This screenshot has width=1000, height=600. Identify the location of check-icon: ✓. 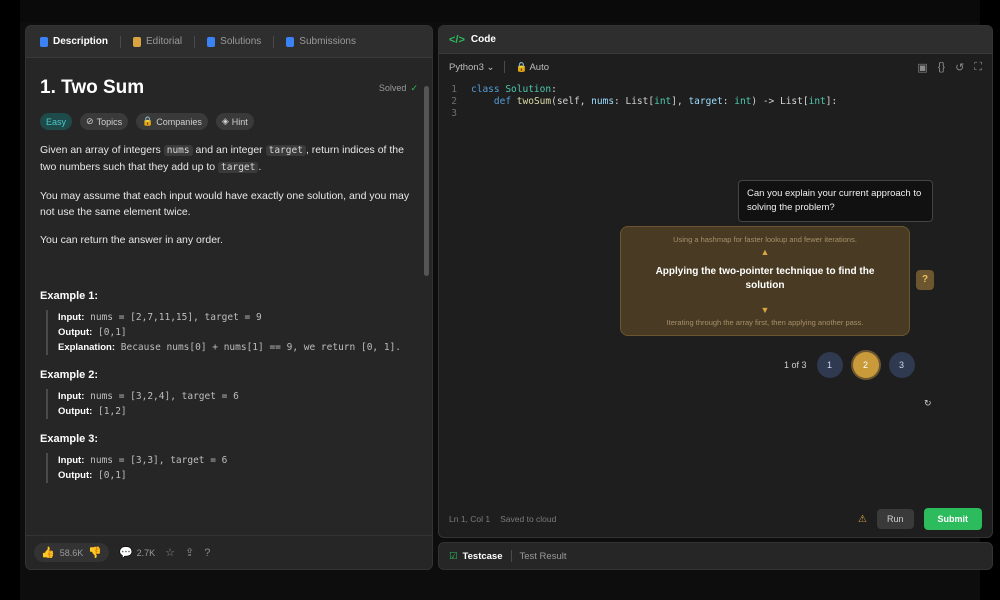
(414, 87).